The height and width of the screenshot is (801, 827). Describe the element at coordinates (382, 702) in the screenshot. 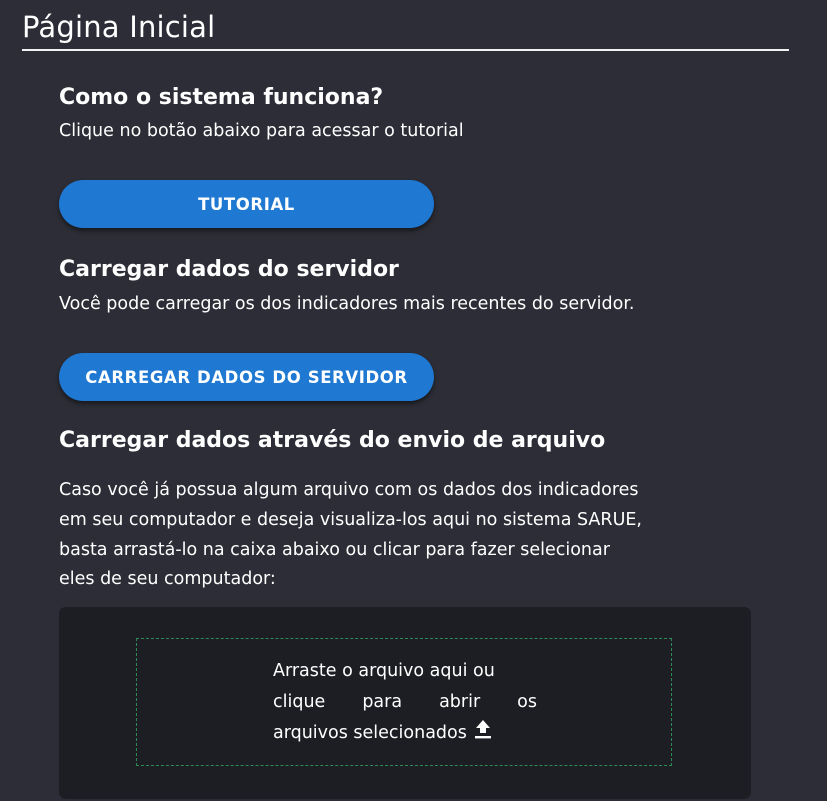

I see `dropzone-word: para` at that location.